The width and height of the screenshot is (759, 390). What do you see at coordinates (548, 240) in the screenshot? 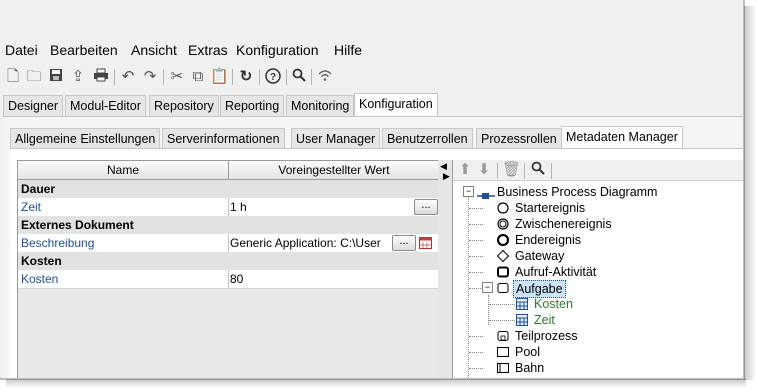
I see `tree-item-endereignis: Endereignis` at bounding box center [548, 240].